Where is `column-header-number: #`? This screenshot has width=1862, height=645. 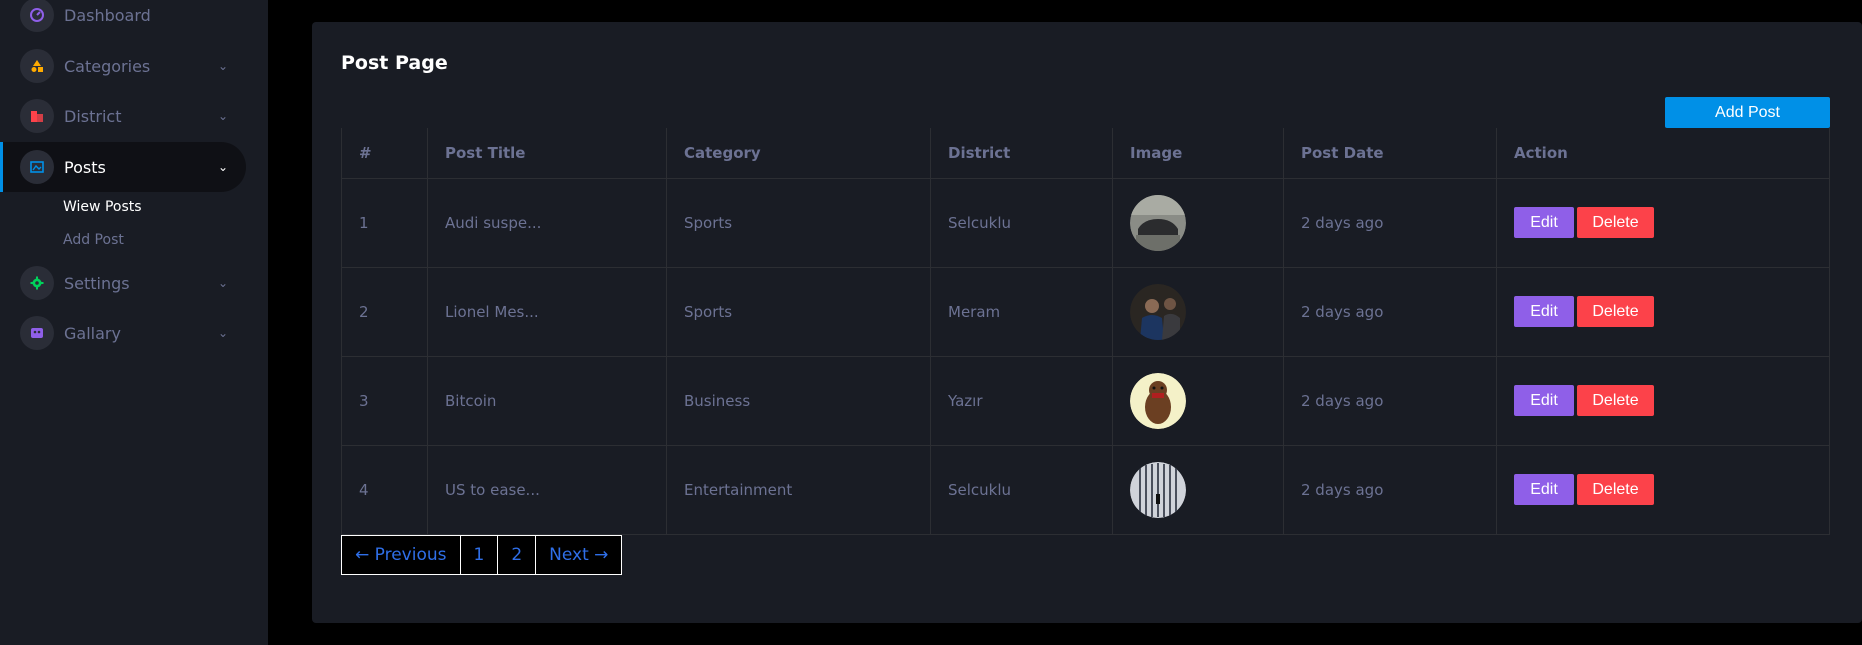
column-header-number: # is located at coordinates (384, 153).